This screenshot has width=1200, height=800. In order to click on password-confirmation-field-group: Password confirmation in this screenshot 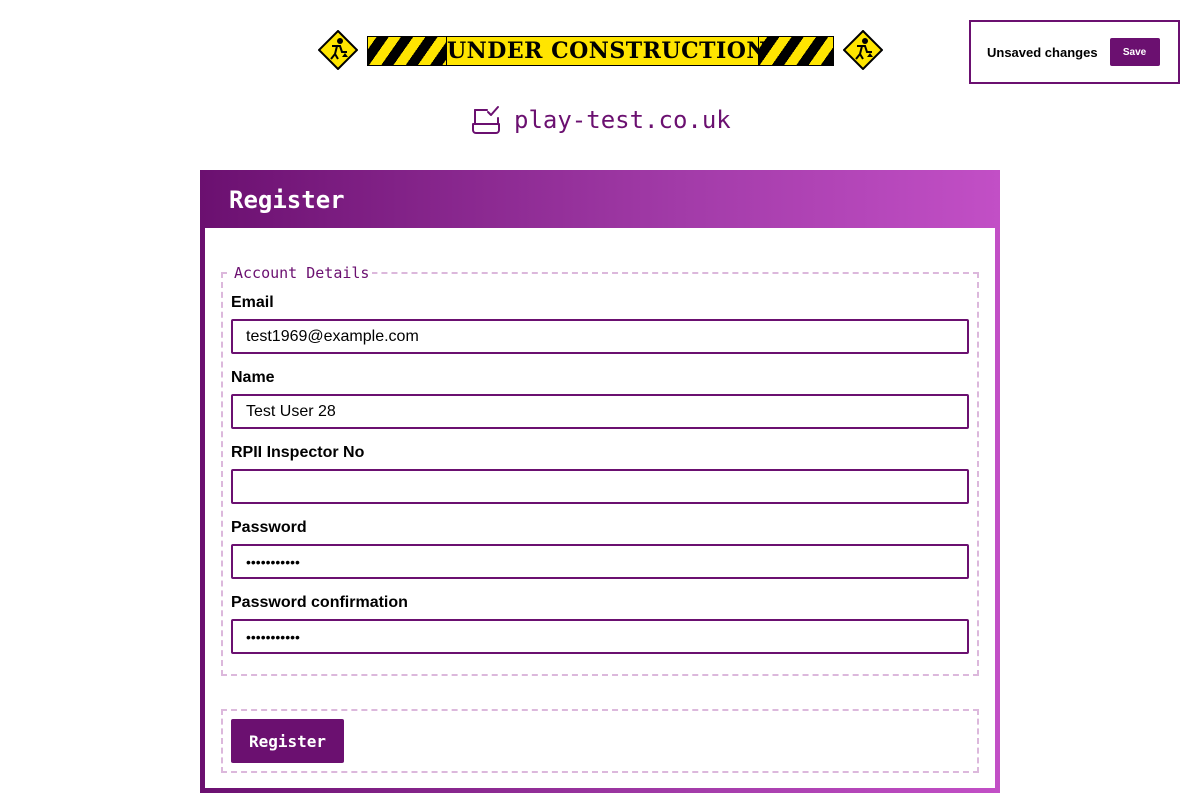, I will do `click(600, 624)`.